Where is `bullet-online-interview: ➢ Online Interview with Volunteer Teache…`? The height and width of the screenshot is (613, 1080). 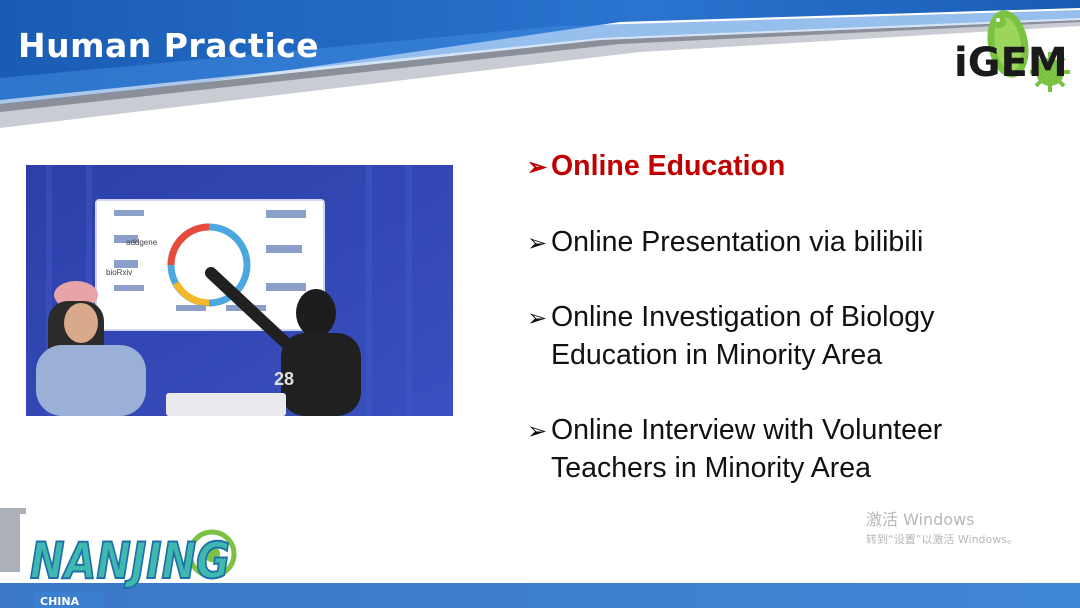 bullet-online-interview: ➢ Online Interview with Volunteer Teache… is located at coordinates (734, 449).